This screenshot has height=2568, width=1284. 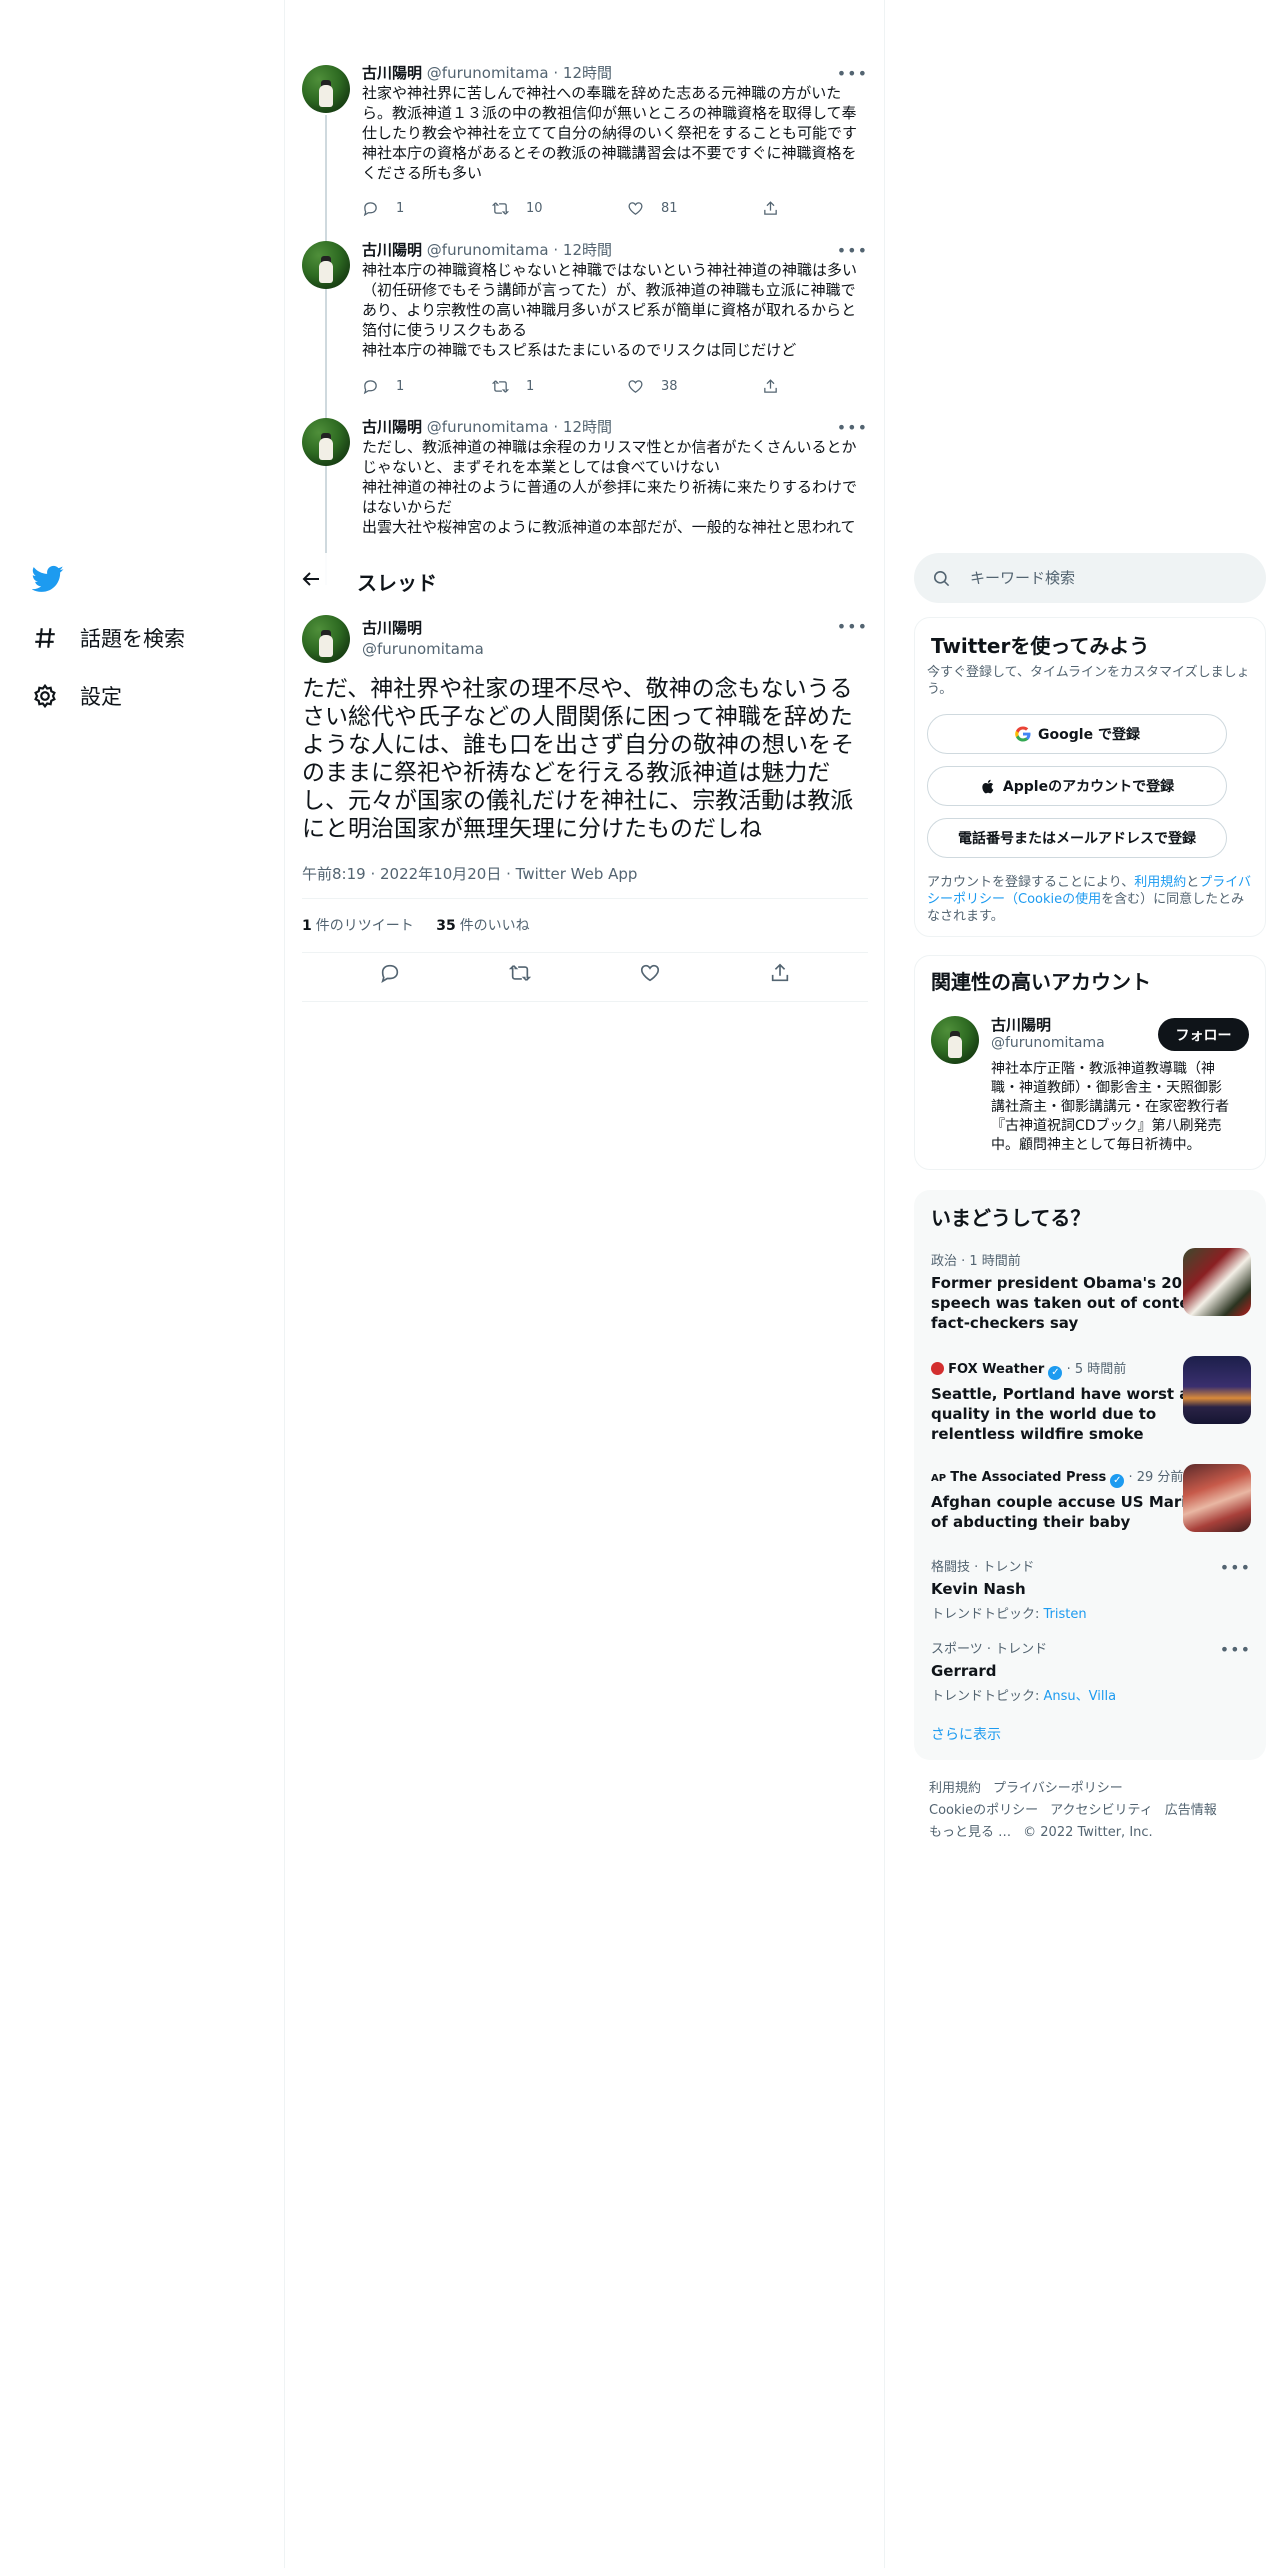 What do you see at coordinates (577, 717) in the screenshot?
I see `tweet-text-line: さい総代や氏子などの人間関係に困って神職を辞めた` at bounding box center [577, 717].